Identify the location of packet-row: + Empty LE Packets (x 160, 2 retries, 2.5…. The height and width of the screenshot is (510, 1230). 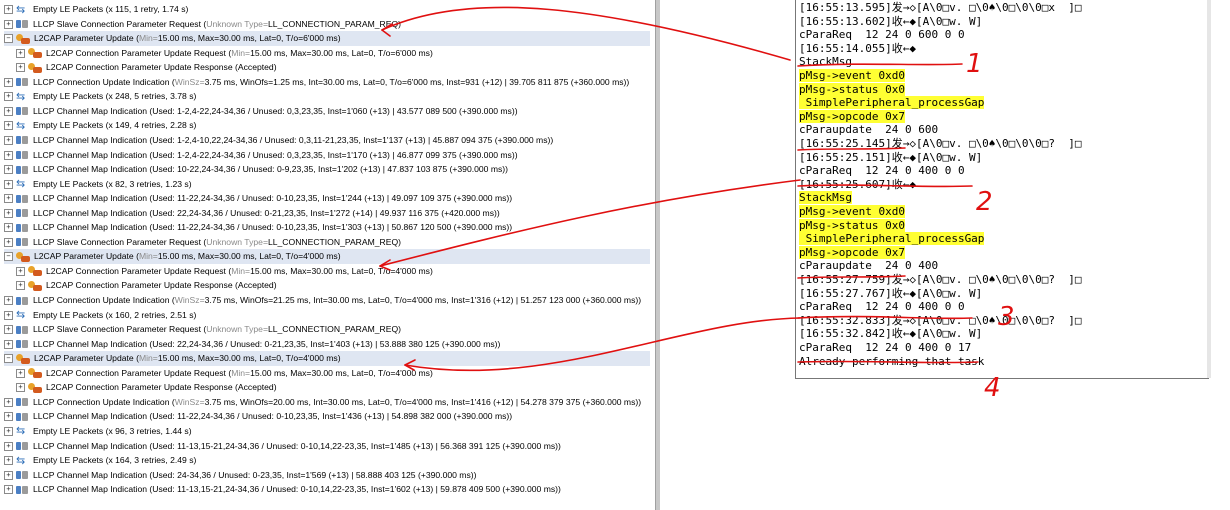
(327, 315).